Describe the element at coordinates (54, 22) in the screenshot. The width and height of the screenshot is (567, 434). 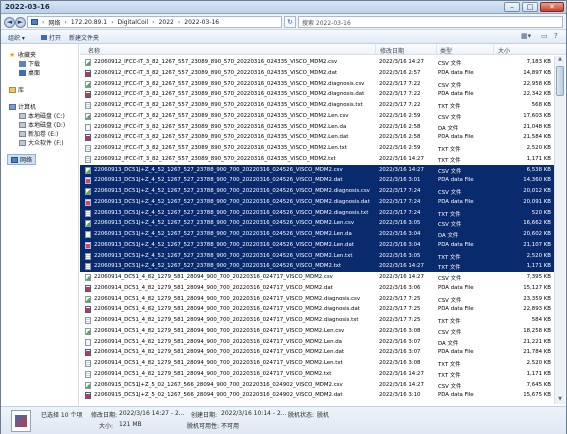
I see `breadcrumb-item: 网络` at that location.